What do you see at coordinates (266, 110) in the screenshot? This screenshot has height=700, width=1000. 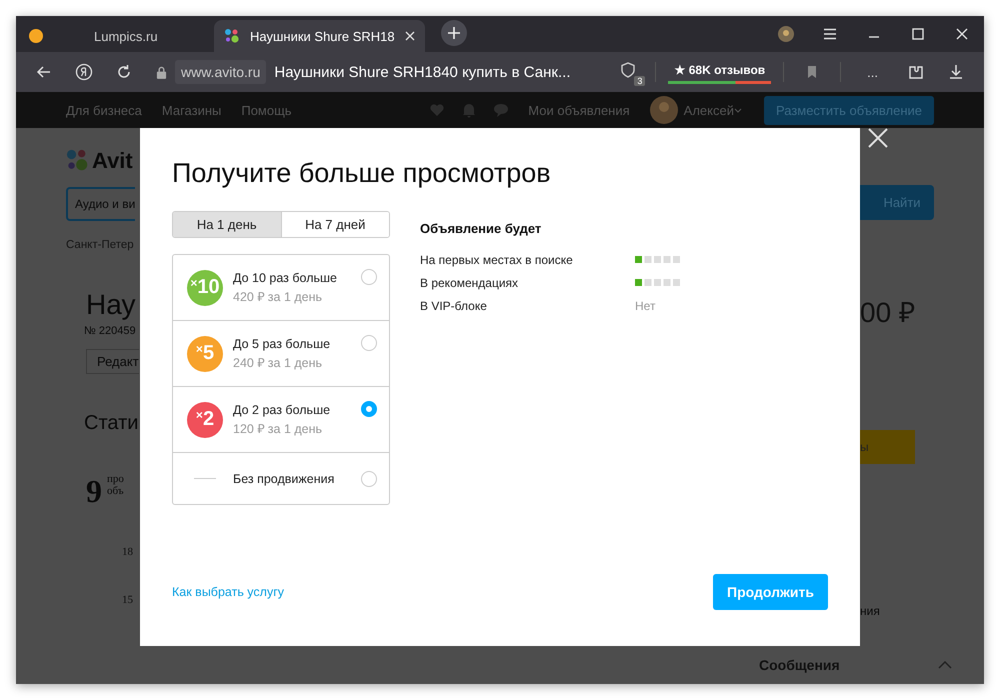 I see `header-link: Помощь` at bounding box center [266, 110].